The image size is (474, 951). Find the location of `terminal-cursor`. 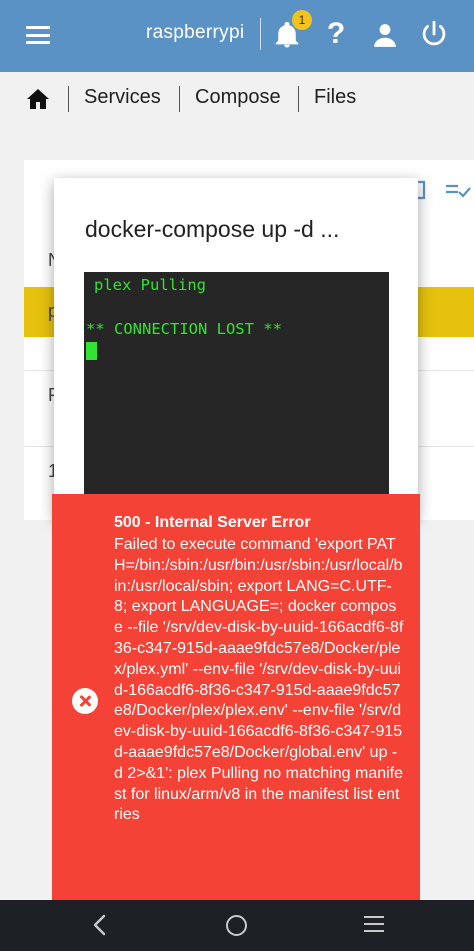

terminal-cursor is located at coordinates (91, 351).